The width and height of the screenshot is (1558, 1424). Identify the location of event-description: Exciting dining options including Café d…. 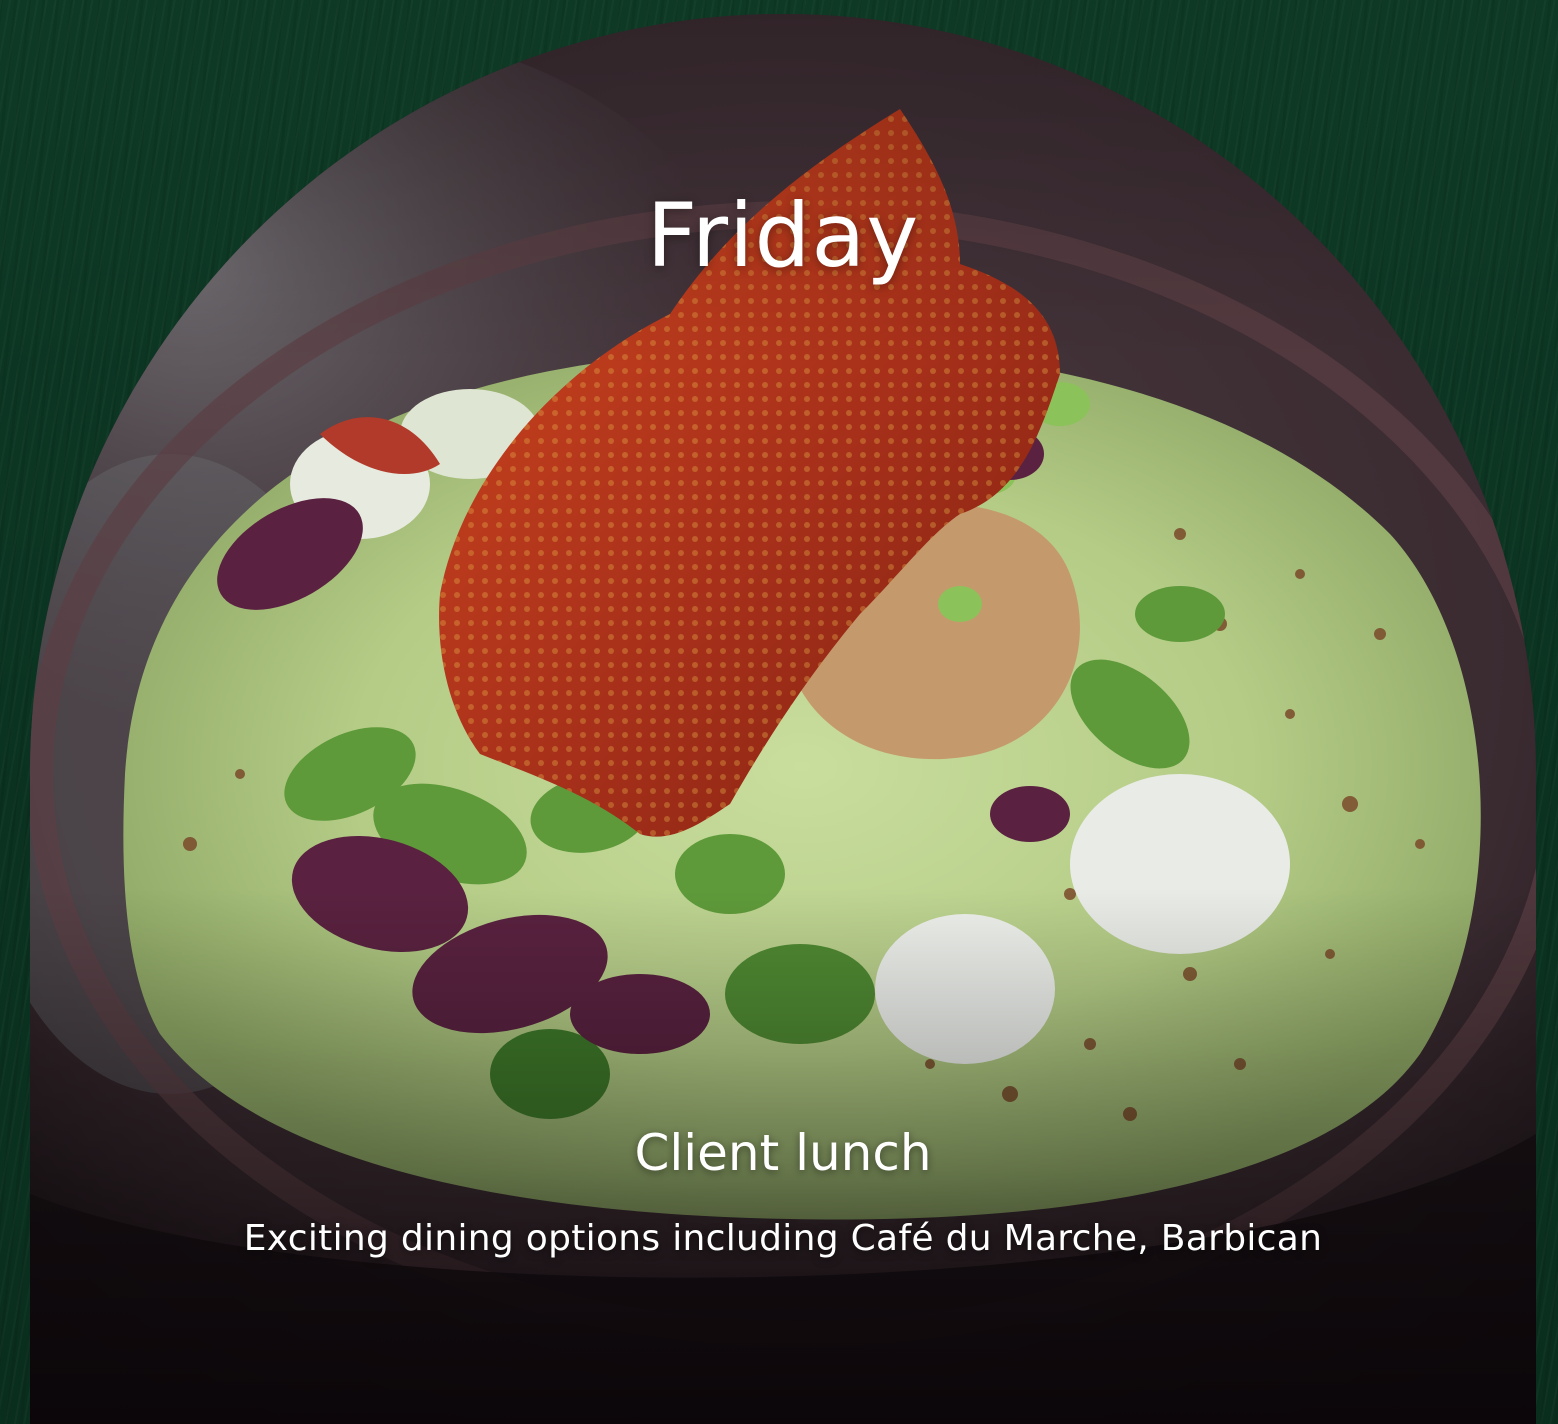
(783, 1238).